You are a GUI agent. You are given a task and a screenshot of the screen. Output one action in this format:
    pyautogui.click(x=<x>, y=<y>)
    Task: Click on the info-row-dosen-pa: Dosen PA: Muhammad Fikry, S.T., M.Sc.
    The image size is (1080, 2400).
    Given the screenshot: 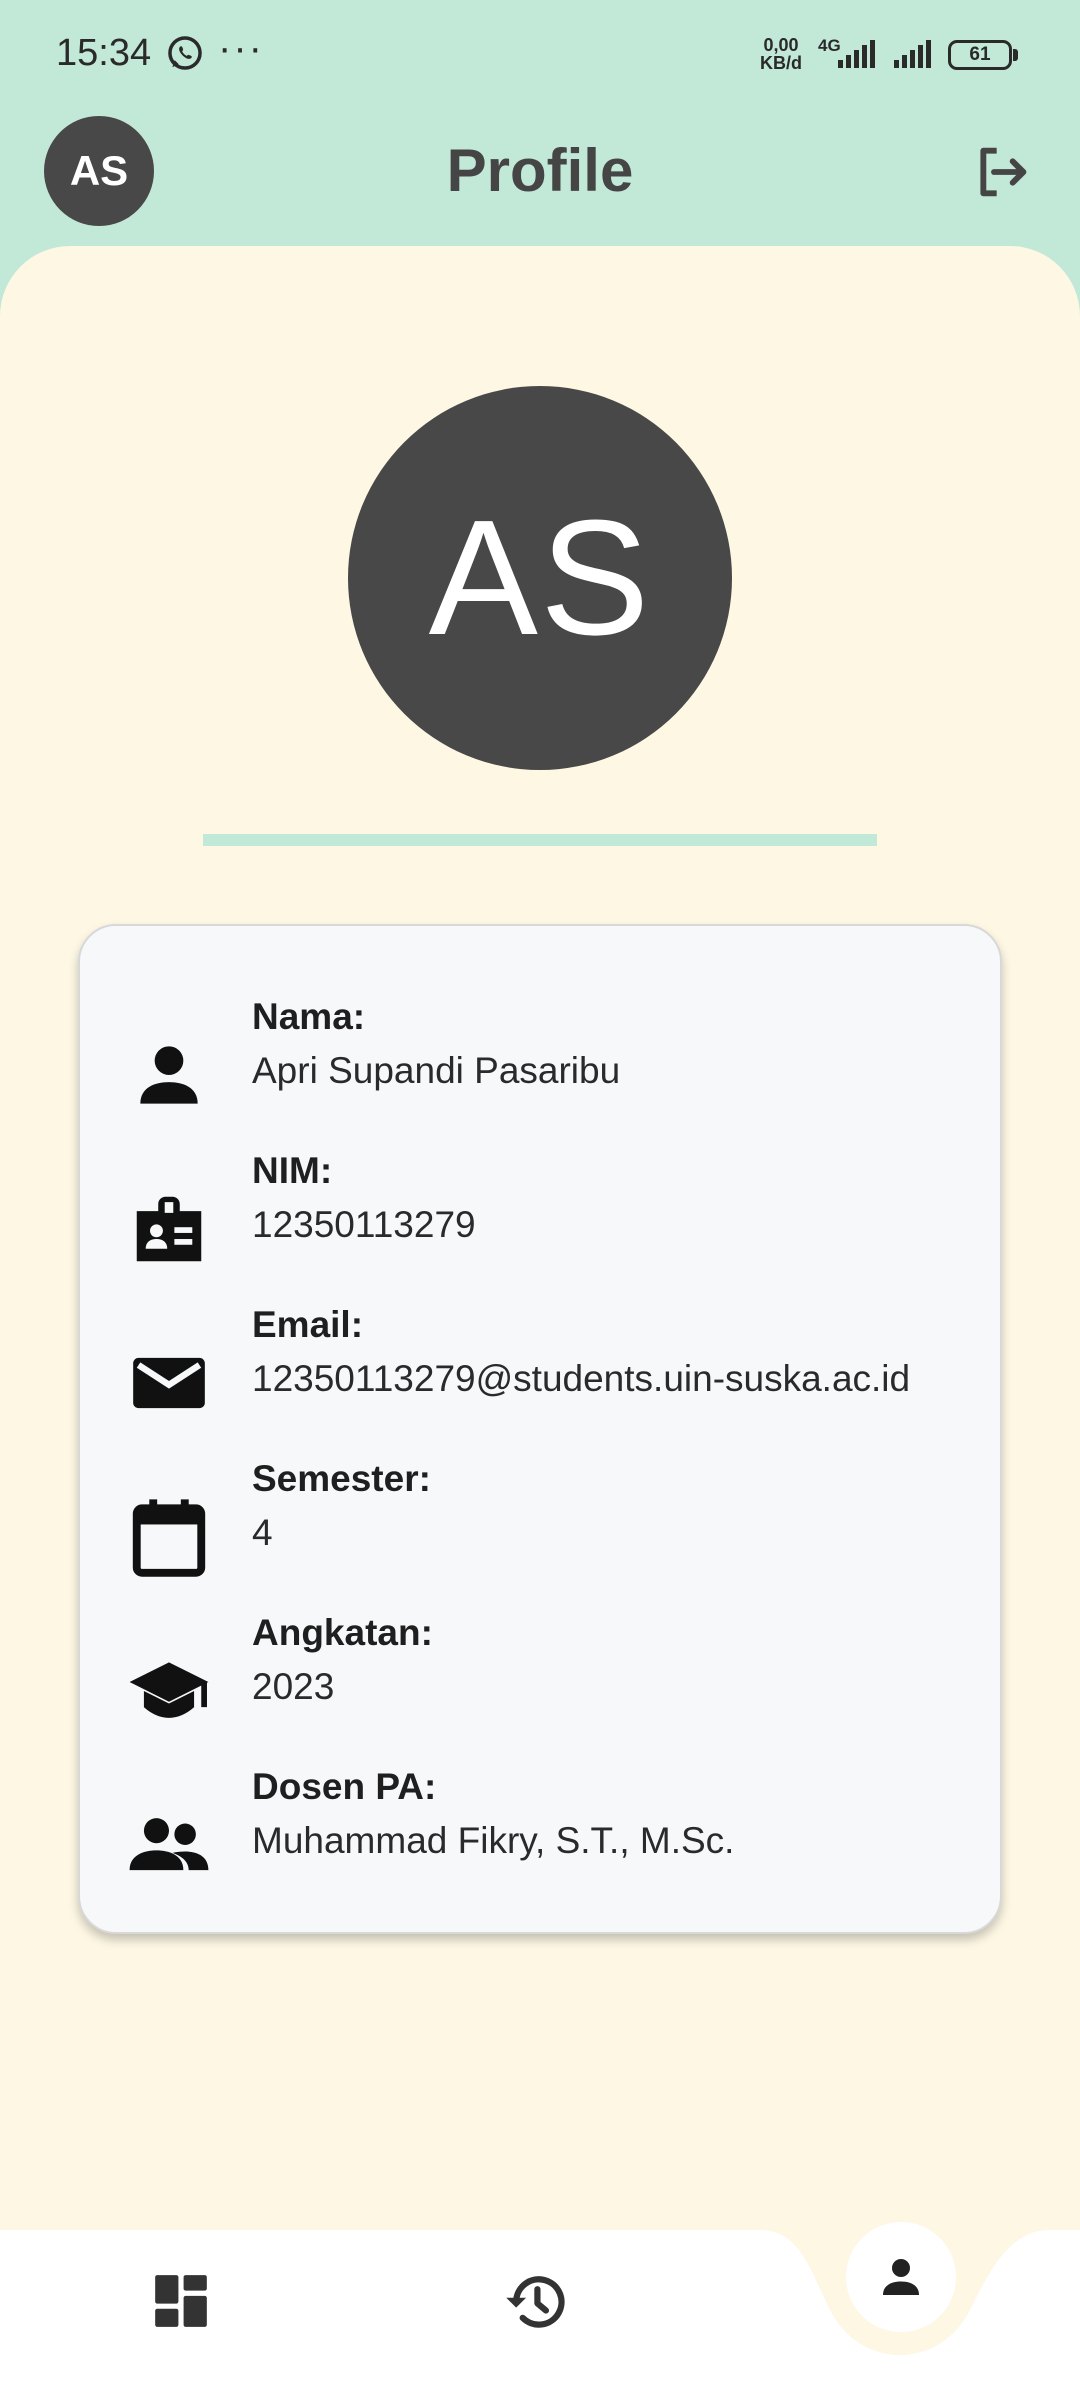 What is the action you would take?
    pyautogui.click(x=542, y=1841)
    